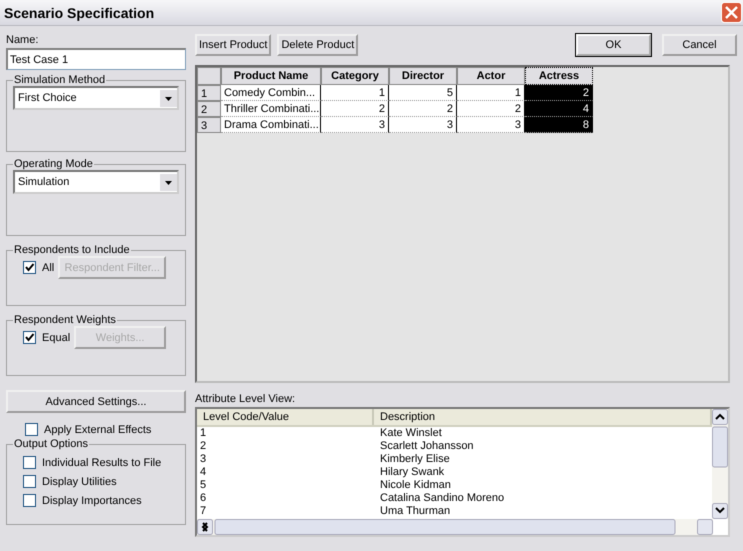  I want to click on operating-mode-dropdown: Simulation, so click(96, 182).